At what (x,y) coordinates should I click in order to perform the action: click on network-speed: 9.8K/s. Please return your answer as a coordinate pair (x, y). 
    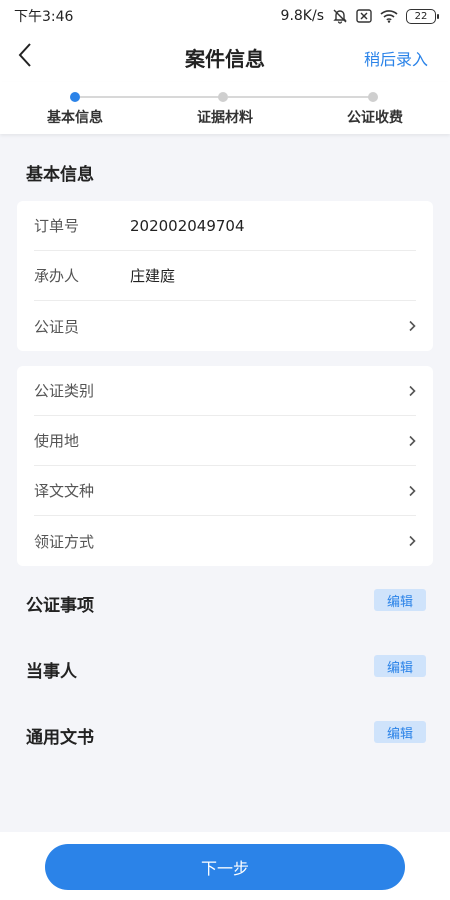
    Looking at the image, I should click on (302, 16).